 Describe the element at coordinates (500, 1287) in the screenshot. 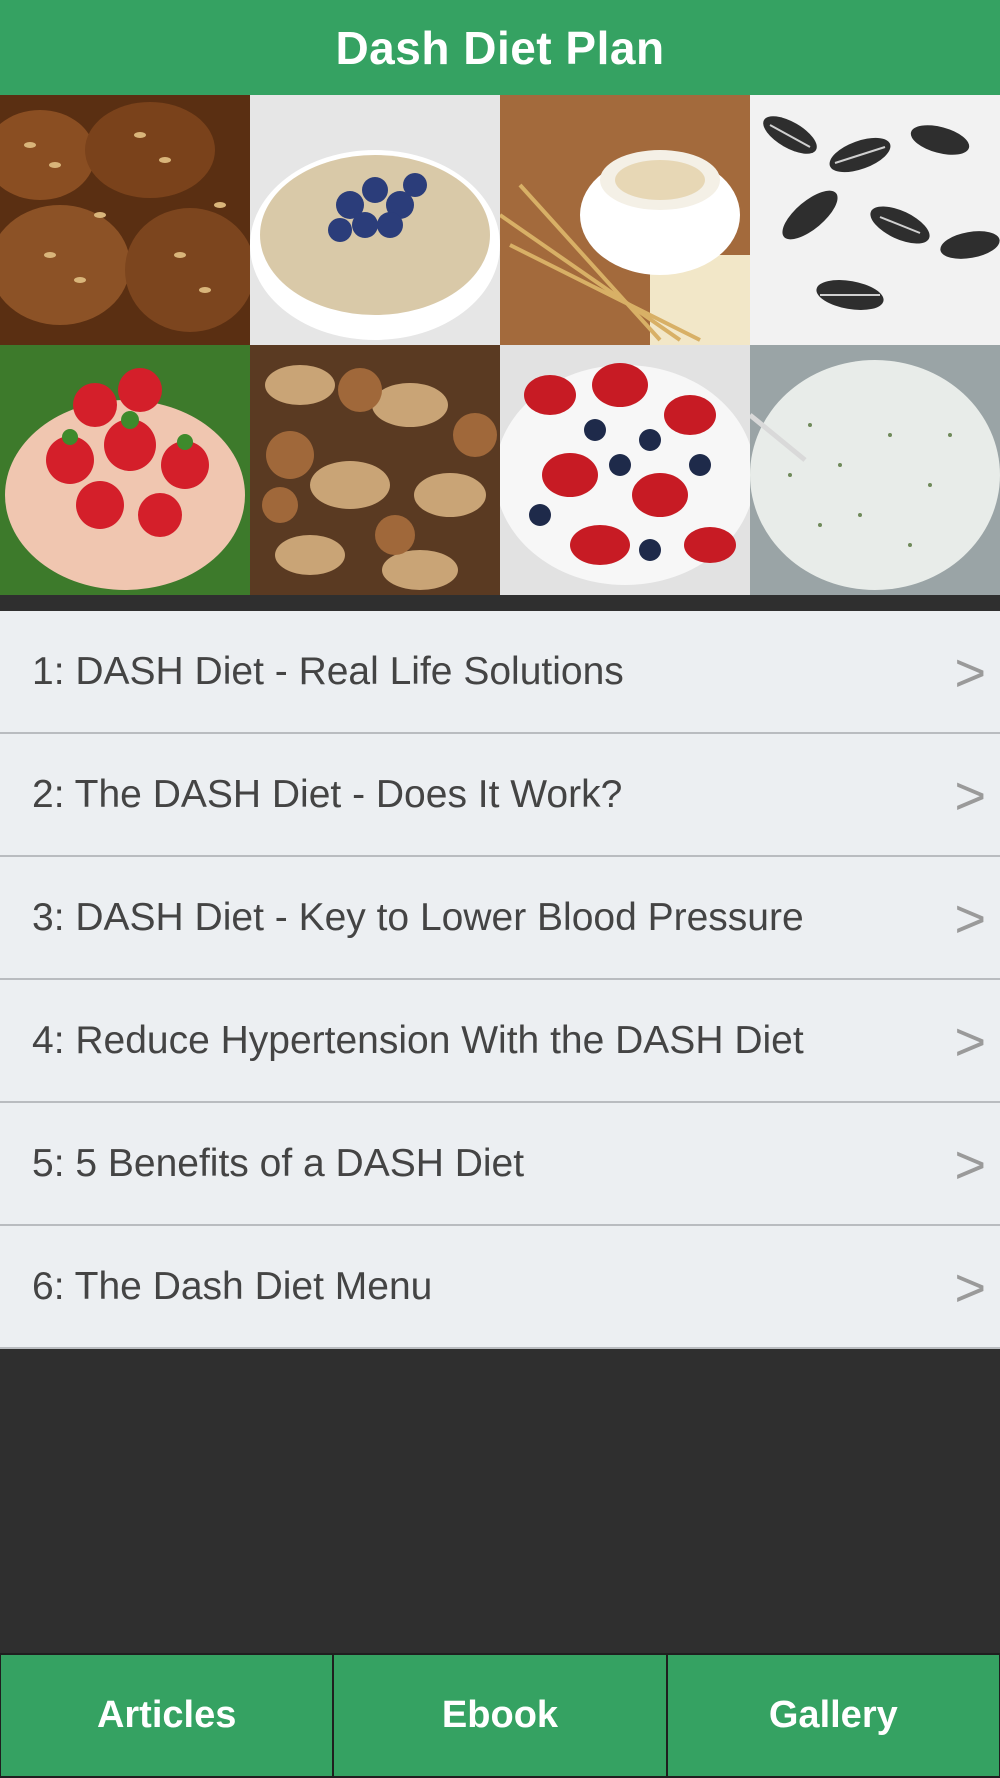

I see `list-item: 6: The Dash Diet Menu >` at that location.